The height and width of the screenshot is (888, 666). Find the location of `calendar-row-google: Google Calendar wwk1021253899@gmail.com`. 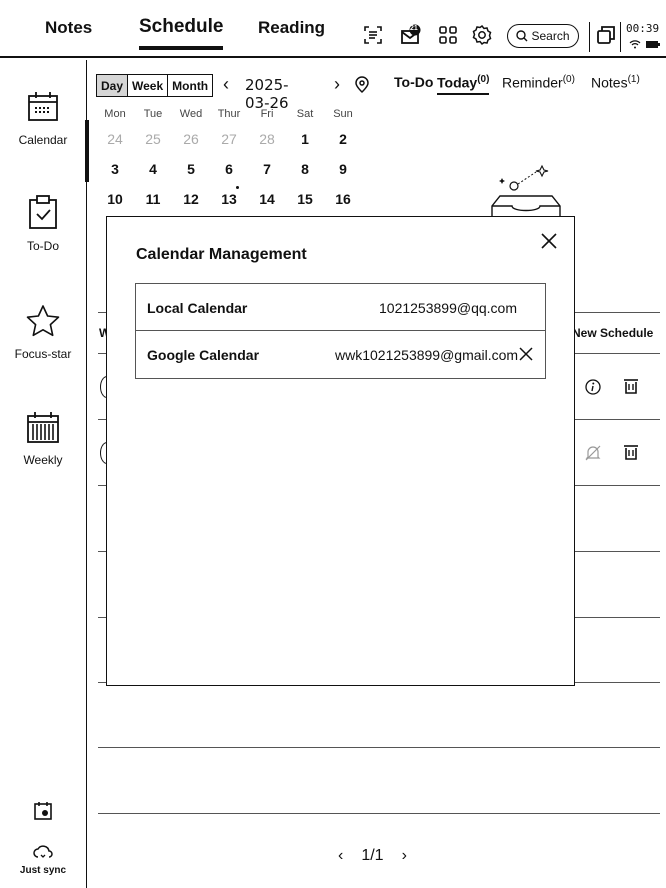

calendar-row-google: Google Calendar wwk1021253899@gmail.com is located at coordinates (340, 354).